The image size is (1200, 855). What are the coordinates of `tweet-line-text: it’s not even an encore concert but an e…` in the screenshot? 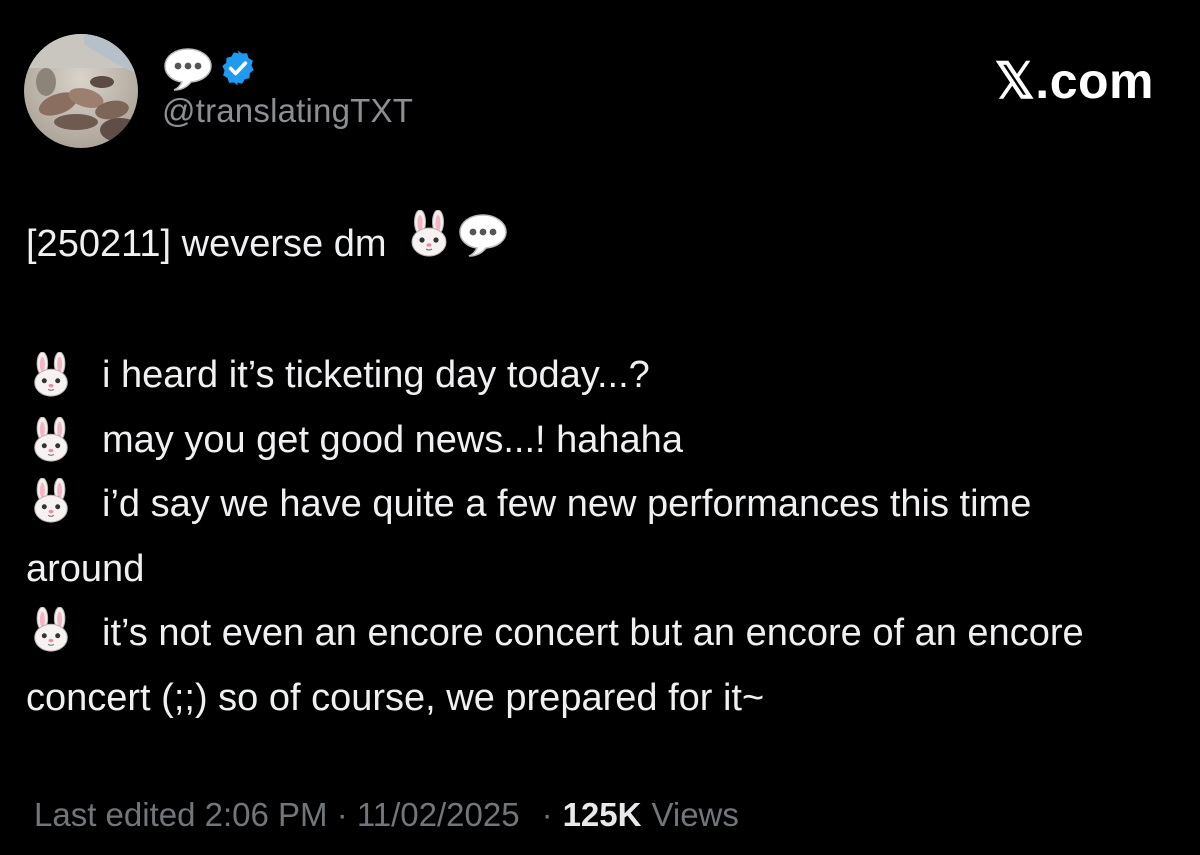 It's located at (555, 665).